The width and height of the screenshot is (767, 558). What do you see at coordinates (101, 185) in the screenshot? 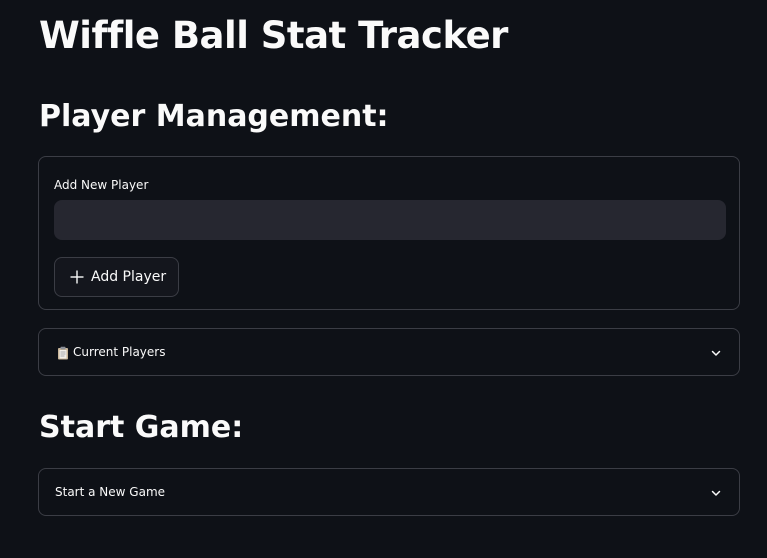
I see `add-new-player-label: Add New Player` at bounding box center [101, 185].